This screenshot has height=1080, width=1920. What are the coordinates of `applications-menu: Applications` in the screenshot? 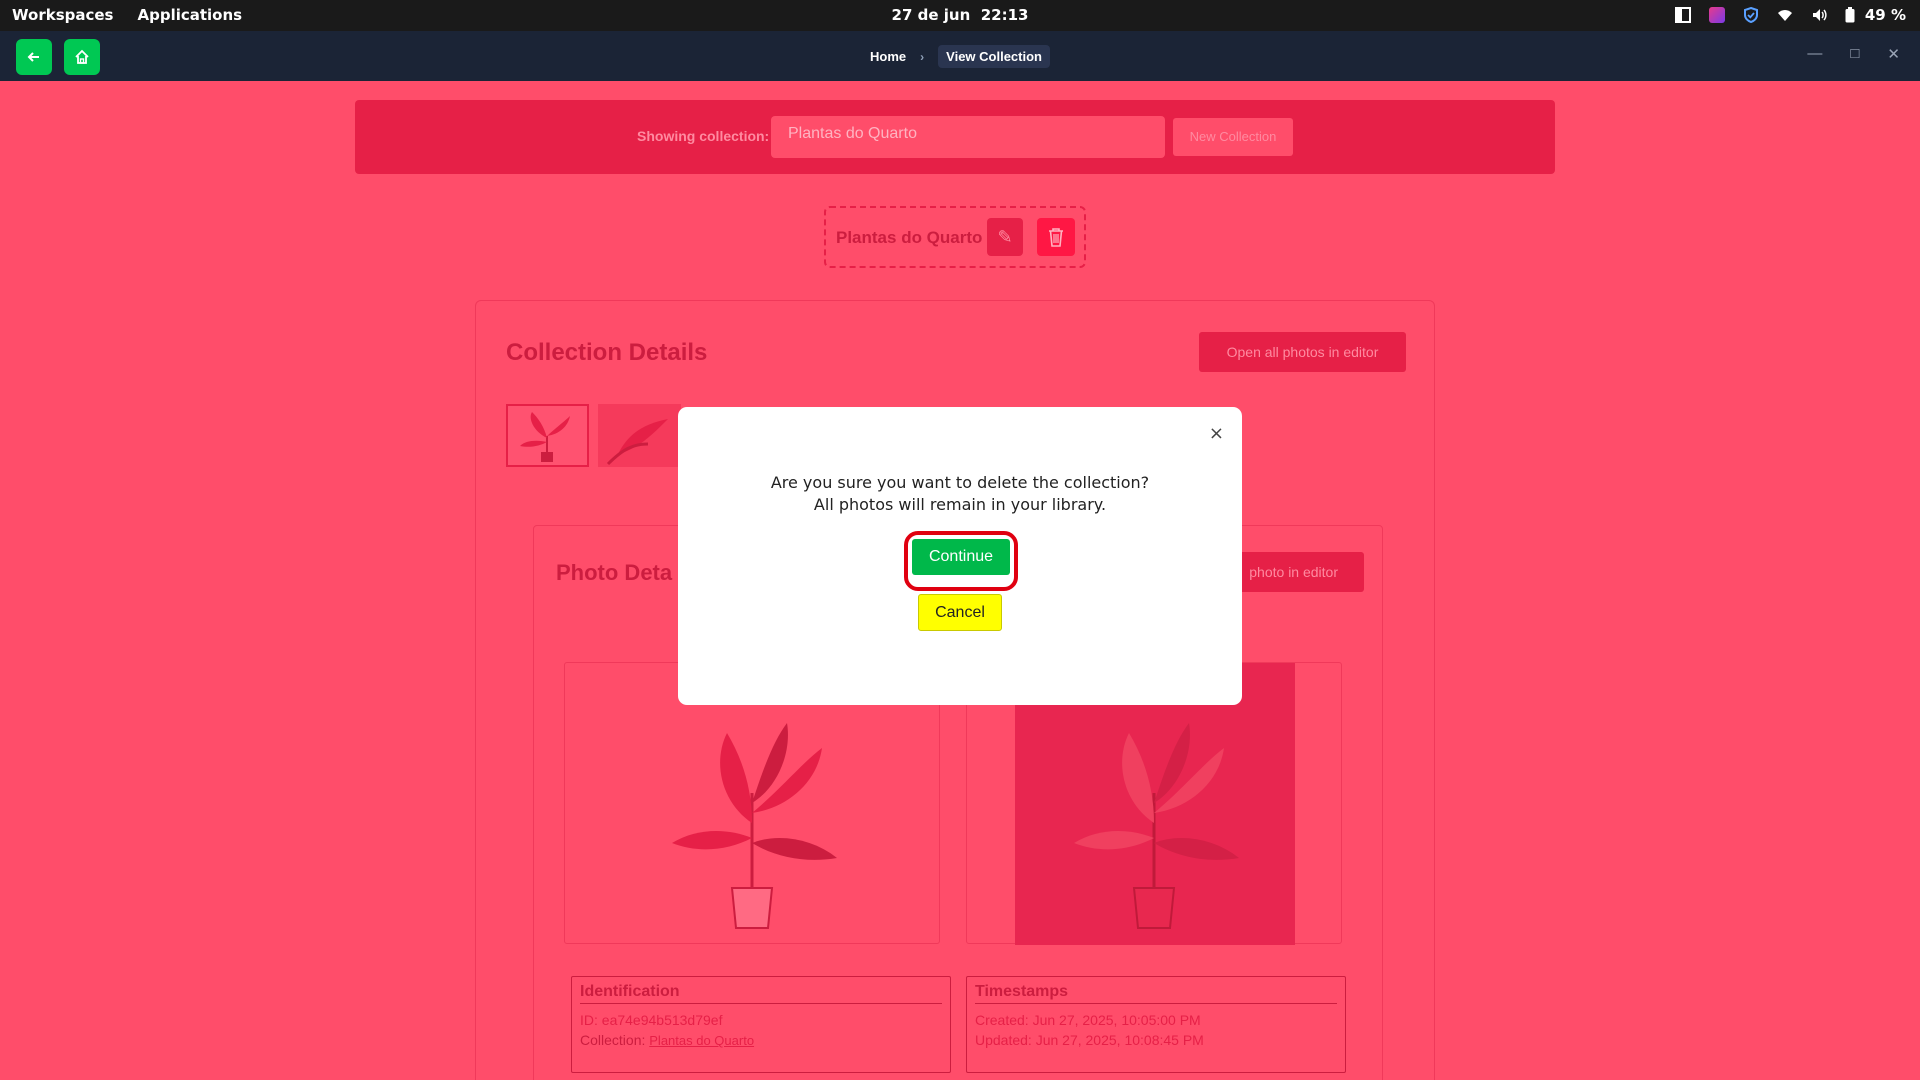 It's located at (189, 15).